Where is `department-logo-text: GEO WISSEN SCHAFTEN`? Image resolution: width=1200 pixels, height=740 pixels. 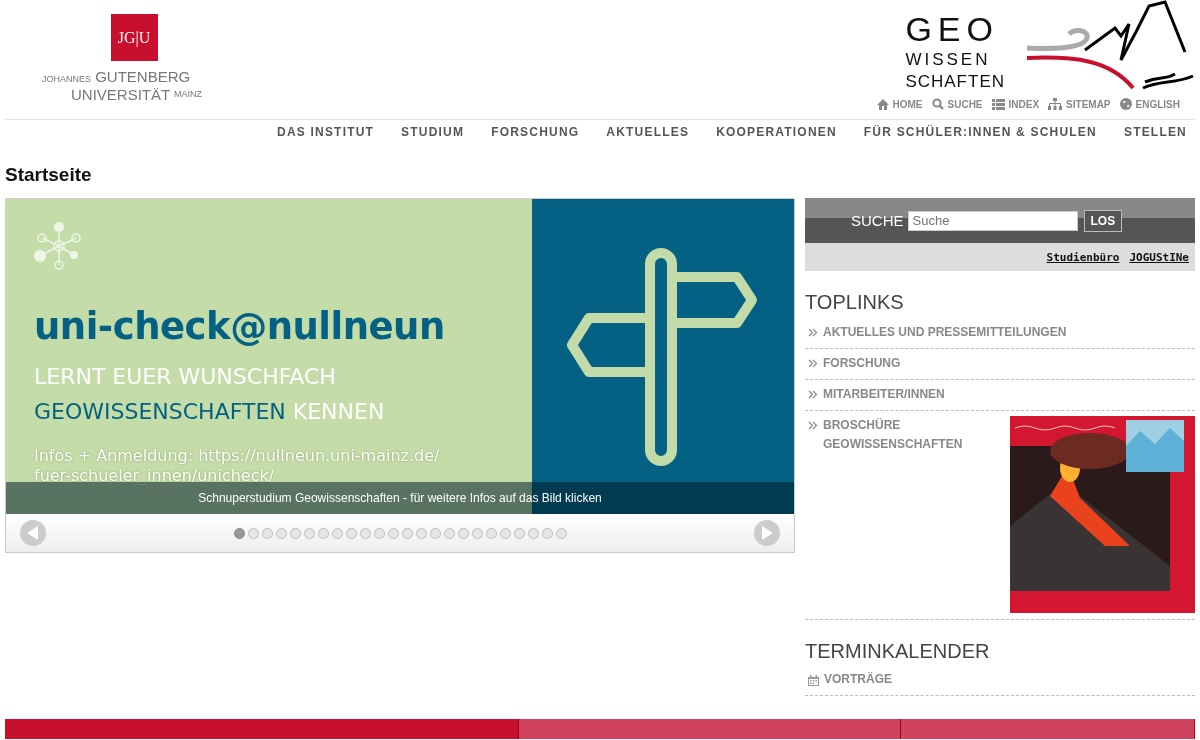
department-logo-text: GEO WISSEN SCHAFTEN is located at coordinates (955, 46).